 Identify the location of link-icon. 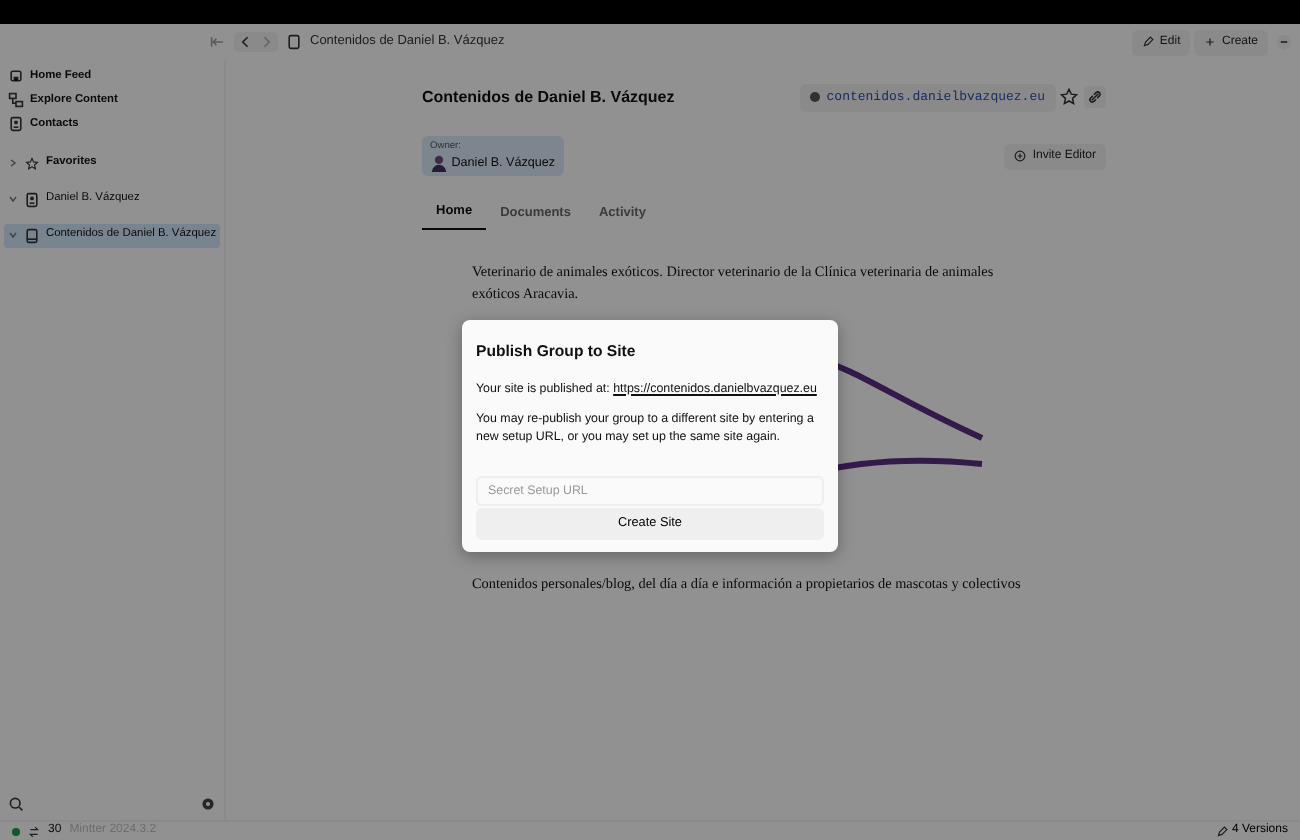
(1095, 97).